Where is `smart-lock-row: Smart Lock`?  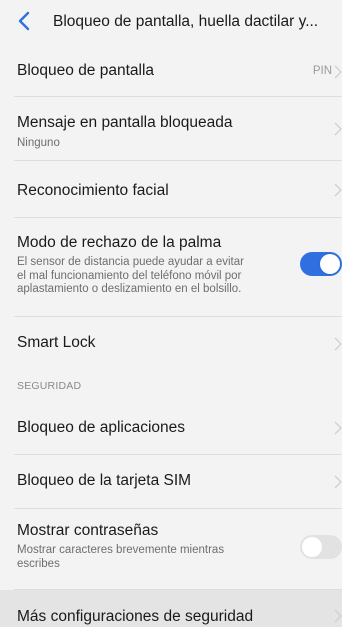 smart-lock-row: Smart Lock is located at coordinates (171, 343).